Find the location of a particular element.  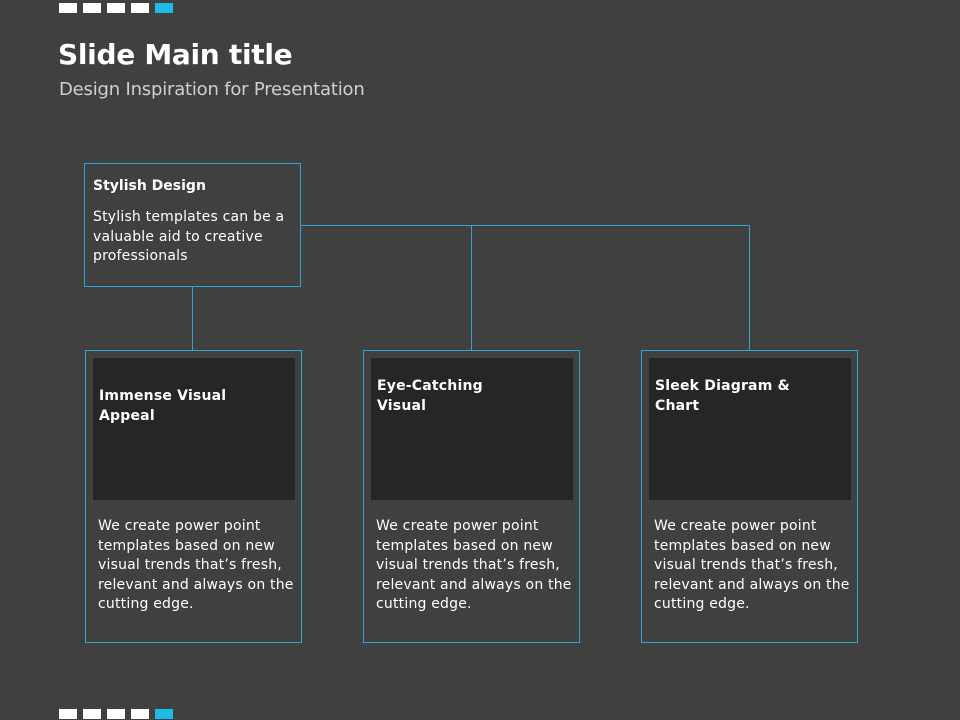

card-title: Eye-Catching Visual is located at coordinates (430, 396).